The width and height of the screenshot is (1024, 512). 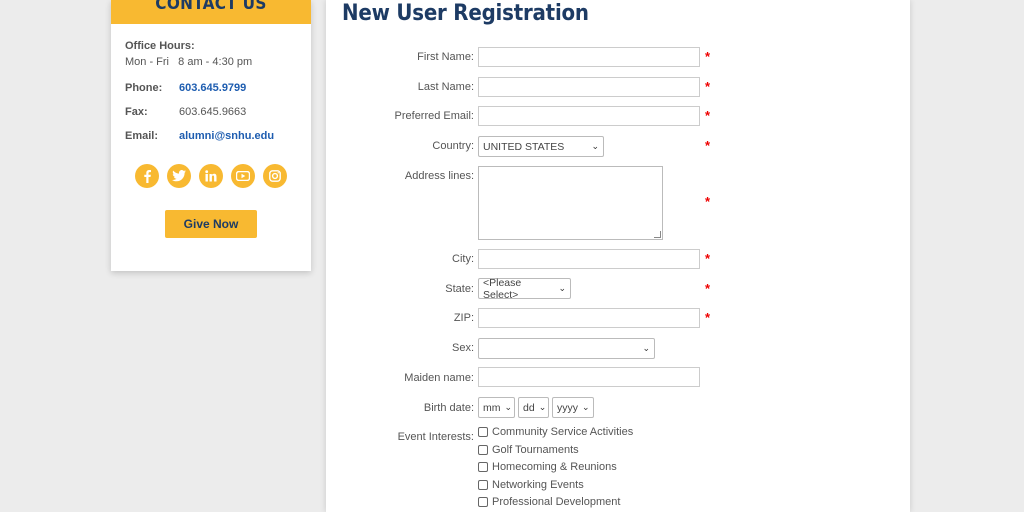 I want to click on preferred-email-required-mark: *, so click(x=708, y=115).